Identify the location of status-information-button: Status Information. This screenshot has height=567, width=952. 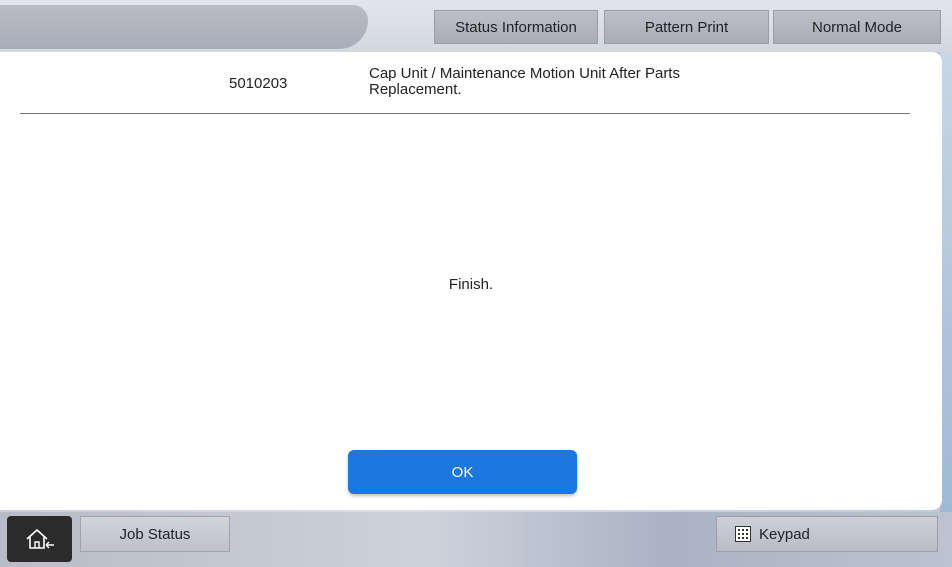
(516, 27).